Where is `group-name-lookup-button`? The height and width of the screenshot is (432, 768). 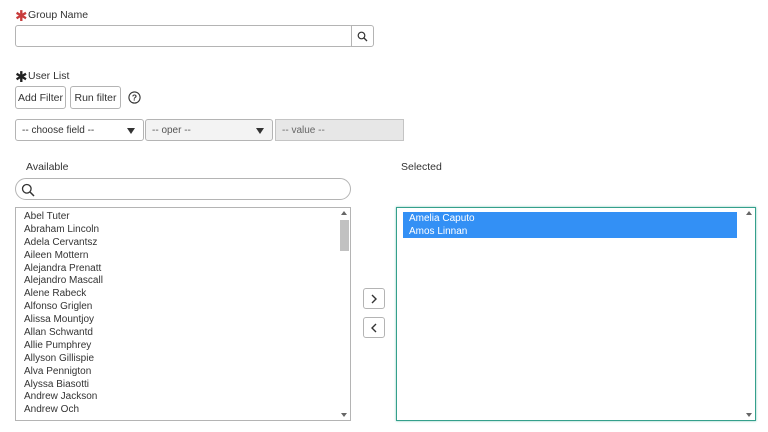
group-name-lookup-button is located at coordinates (362, 36).